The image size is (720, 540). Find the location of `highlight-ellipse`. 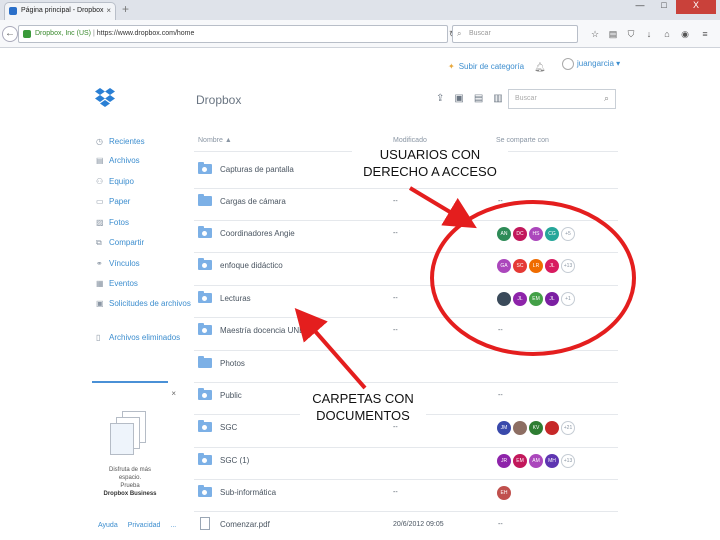

highlight-ellipse is located at coordinates (533, 278).